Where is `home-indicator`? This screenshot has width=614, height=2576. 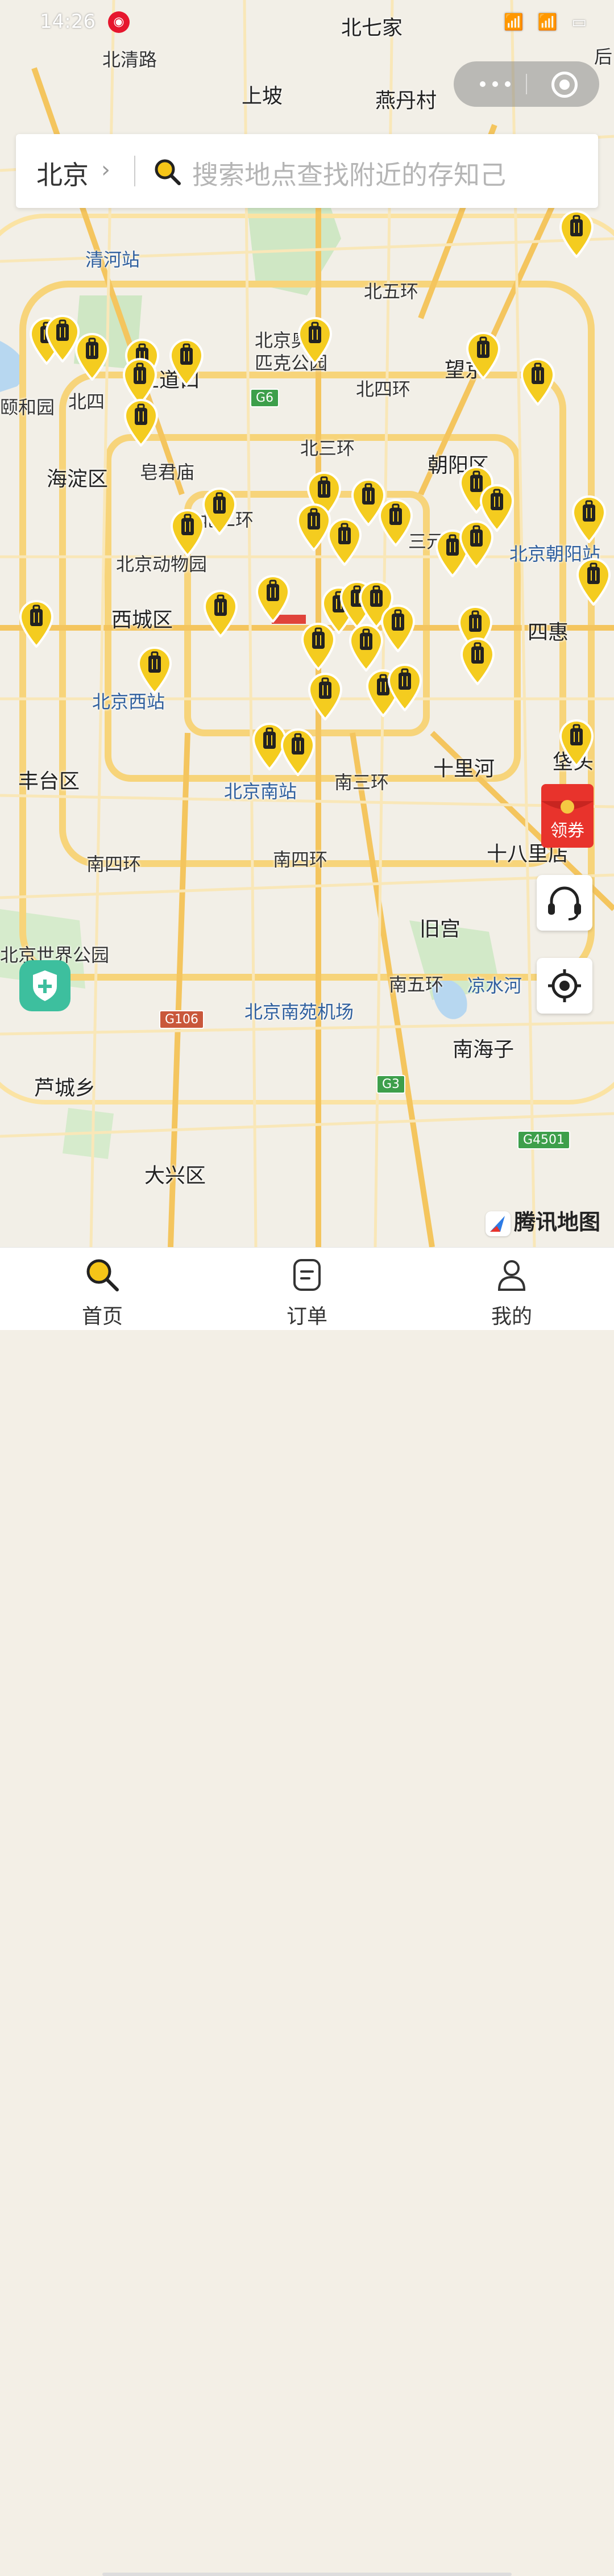 home-indicator is located at coordinates (307, 2574).